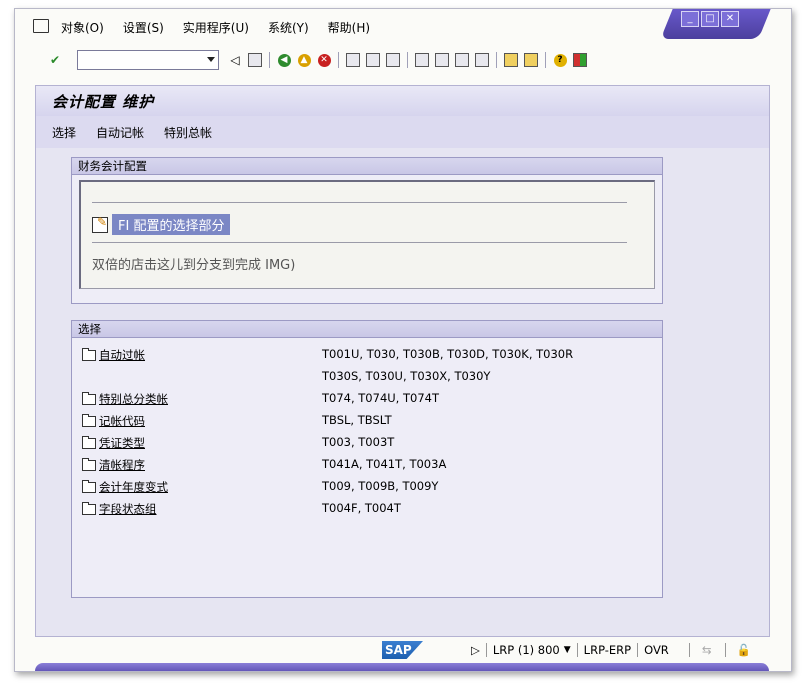  Describe the element at coordinates (171, 224) in the screenshot. I see `fi-config-label: FI 配置的选择部分` at that location.